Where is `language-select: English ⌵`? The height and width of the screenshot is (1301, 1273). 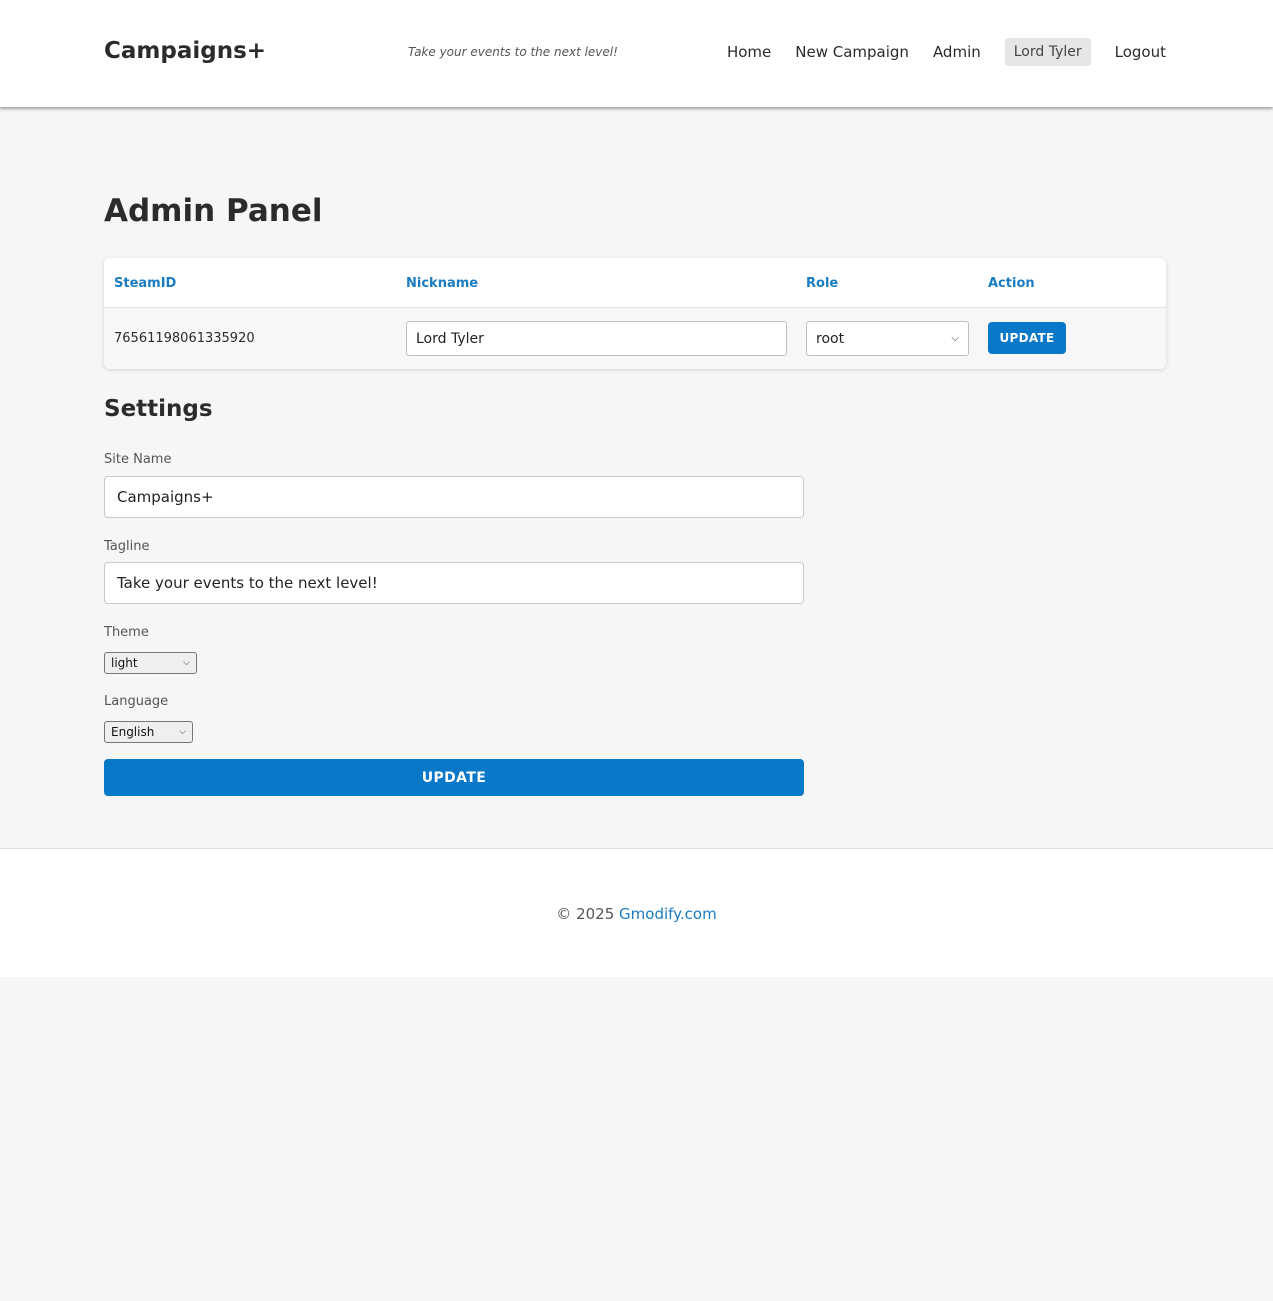 language-select: English ⌵ is located at coordinates (148, 732).